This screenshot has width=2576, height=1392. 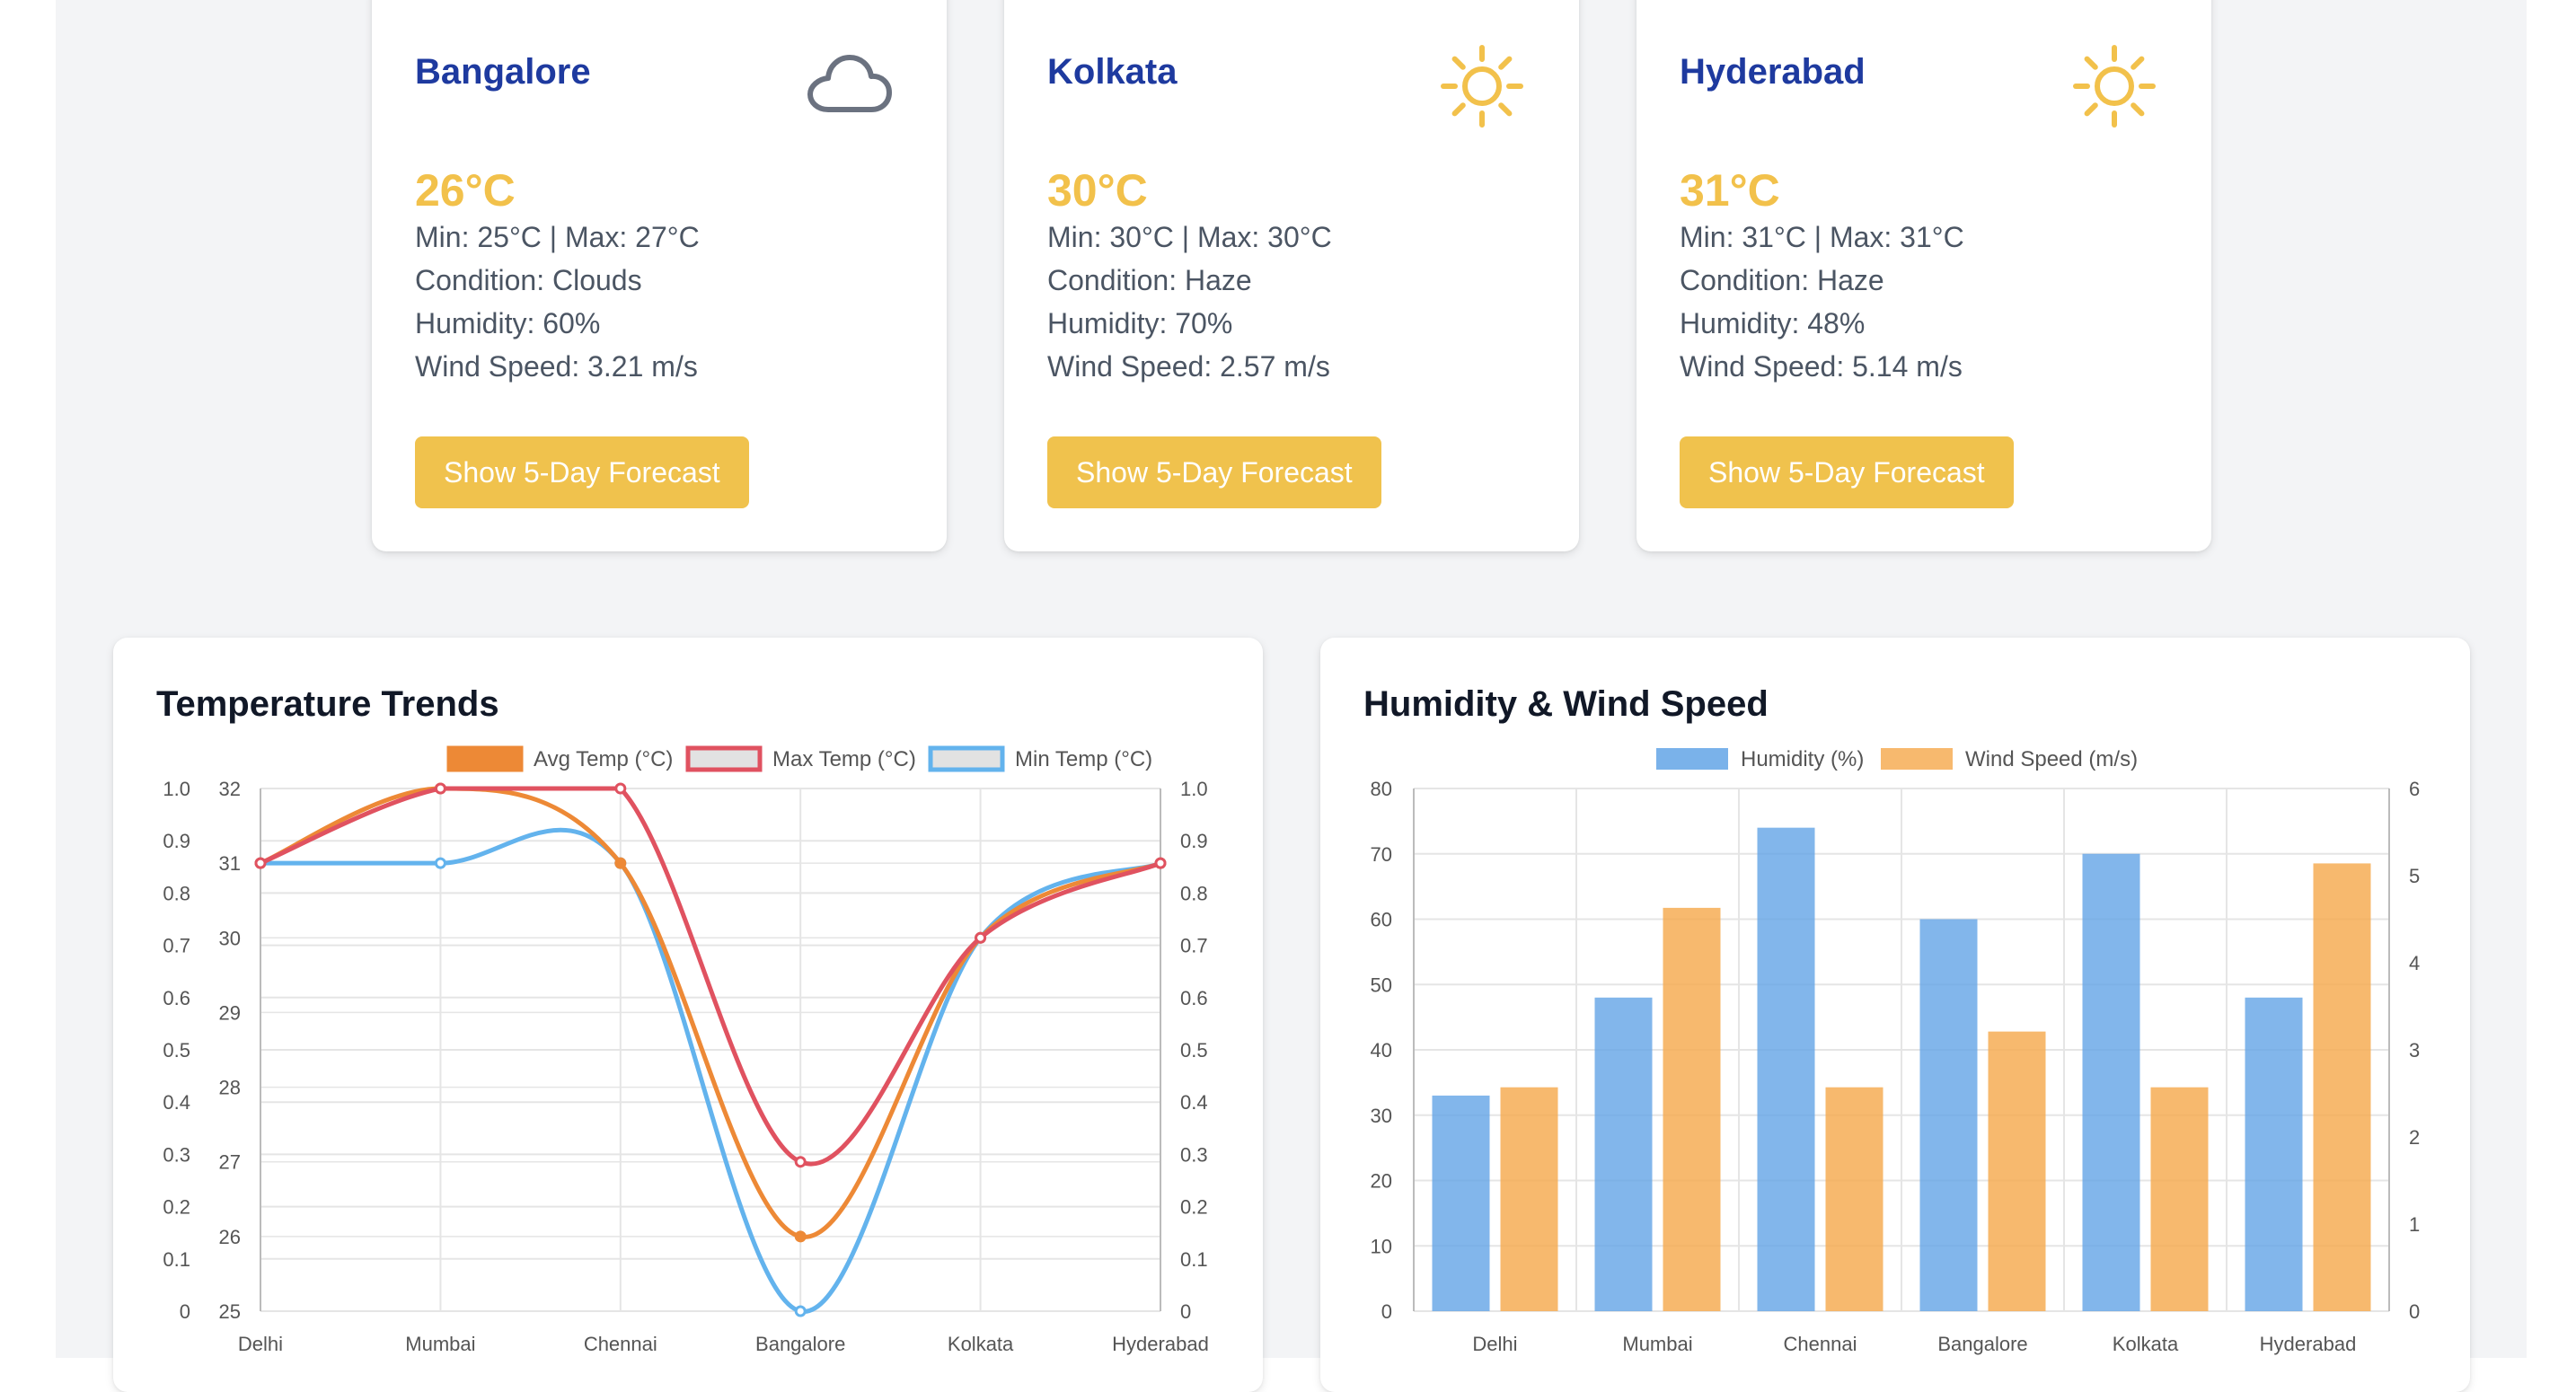 What do you see at coordinates (850, 86) in the screenshot?
I see `cloud-icon` at bounding box center [850, 86].